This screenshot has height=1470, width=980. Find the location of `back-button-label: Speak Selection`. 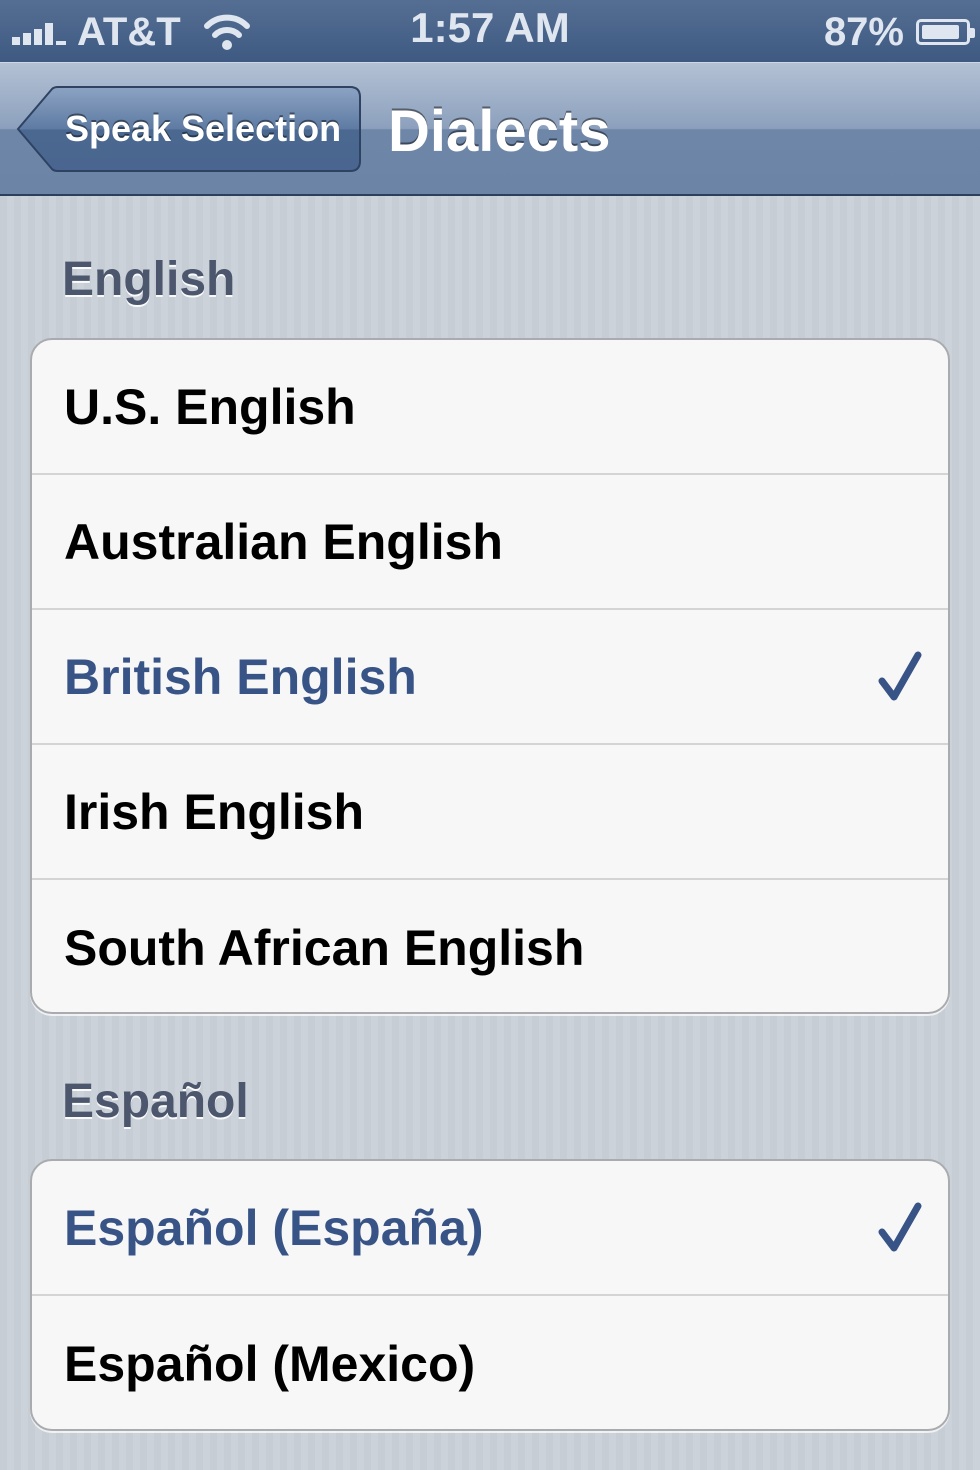

back-button-label: Speak Selection is located at coordinates (203, 128).